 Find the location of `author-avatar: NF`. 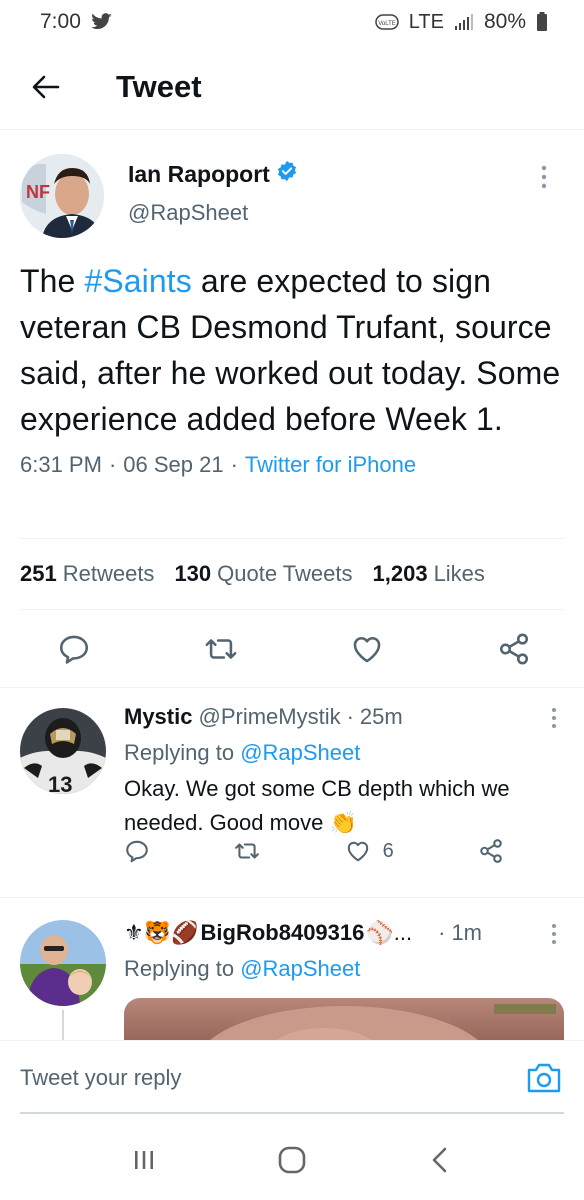

author-avatar: NF is located at coordinates (62, 196).